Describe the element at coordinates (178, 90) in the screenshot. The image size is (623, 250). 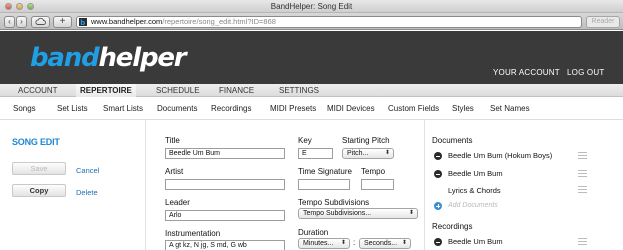
I see `nav-schedule: SCHEDULE` at that location.